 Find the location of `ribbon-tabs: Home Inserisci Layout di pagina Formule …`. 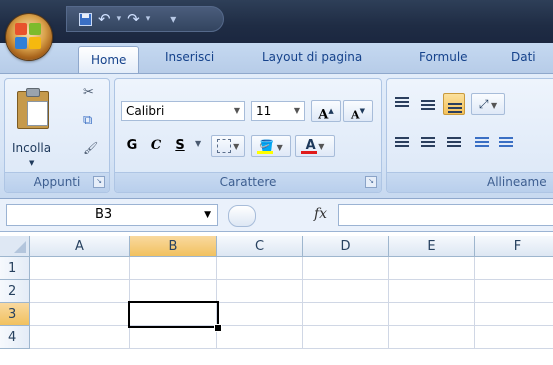

ribbon-tabs: Home Inserisci Layout di pagina Formule … is located at coordinates (276, 58).